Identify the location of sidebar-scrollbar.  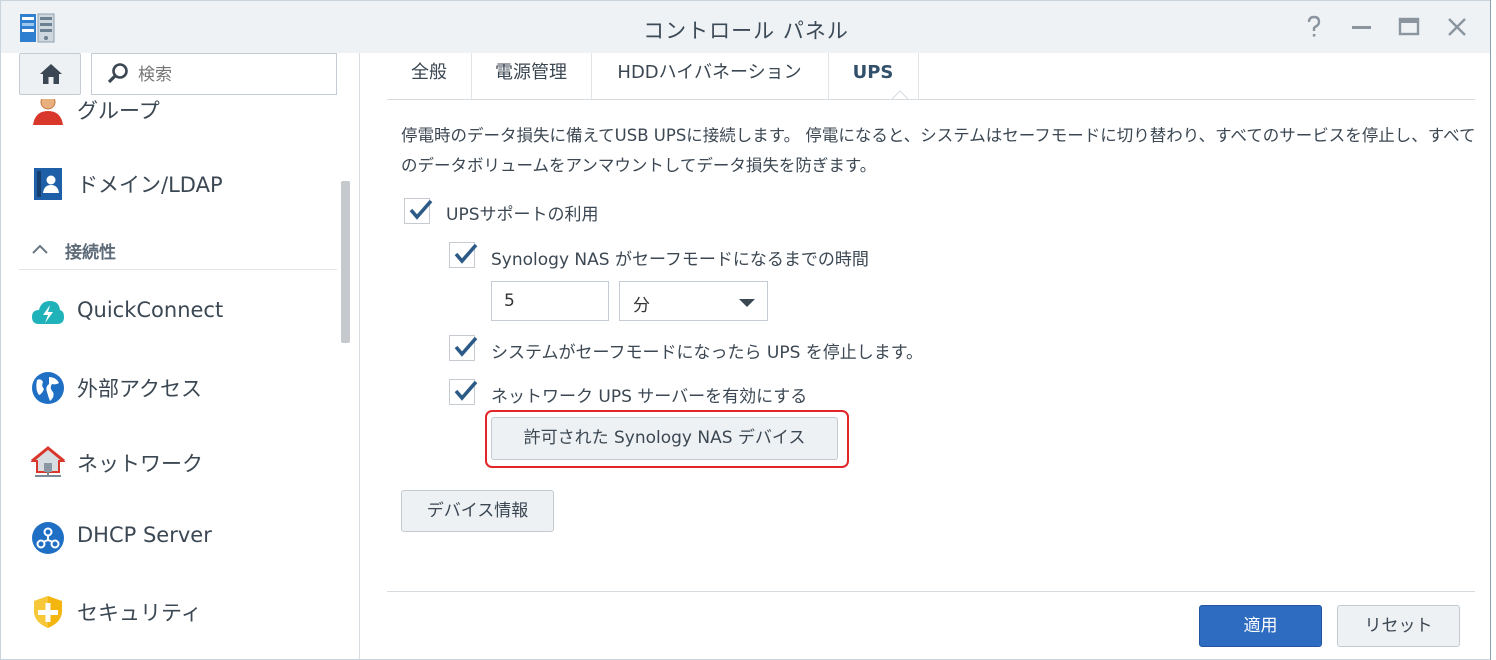
(345, 262).